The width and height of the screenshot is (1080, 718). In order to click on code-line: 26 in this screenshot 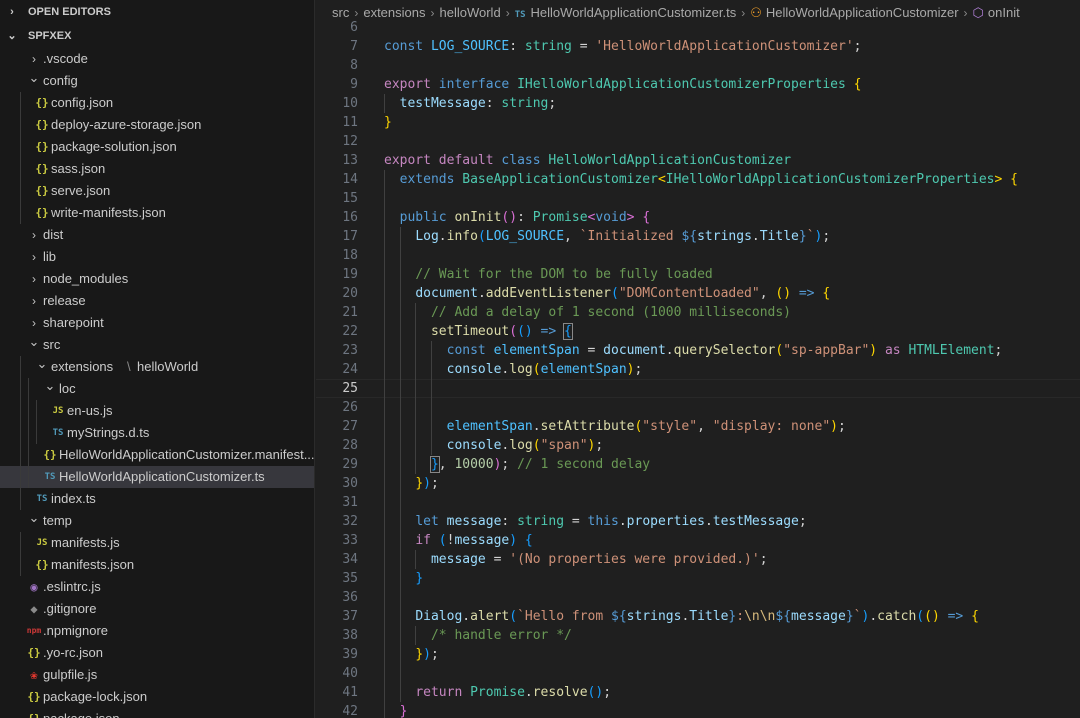, I will do `click(698, 407)`.